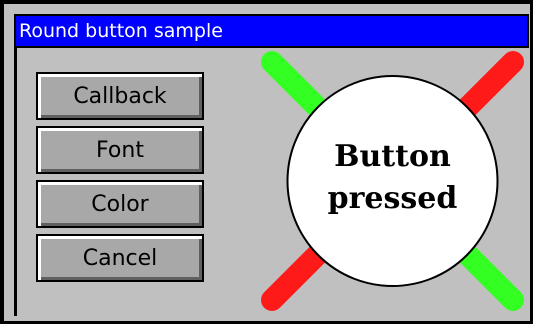 This screenshot has height=324, width=533. Describe the element at coordinates (393, 198) in the screenshot. I see `round-button-text-line2: pressed` at that location.